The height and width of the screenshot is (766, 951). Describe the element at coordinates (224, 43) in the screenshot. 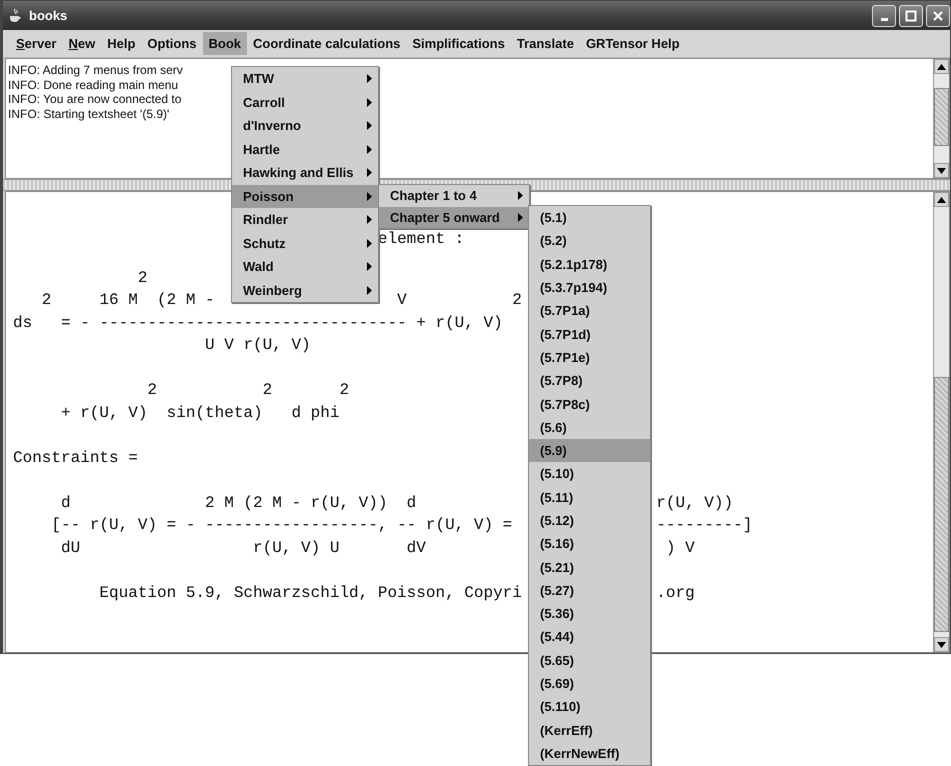

I see `menu-item: Book` at that location.